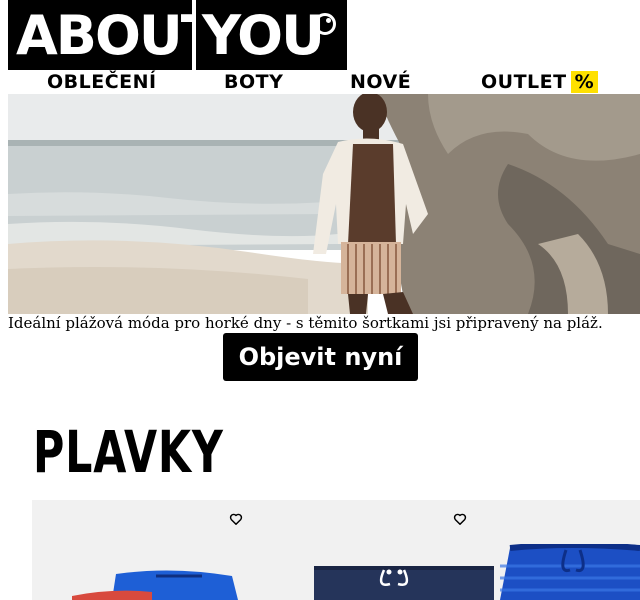 This screenshot has width=640, height=600. I want to click on logo: ABOUT YOU, so click(177, 35).